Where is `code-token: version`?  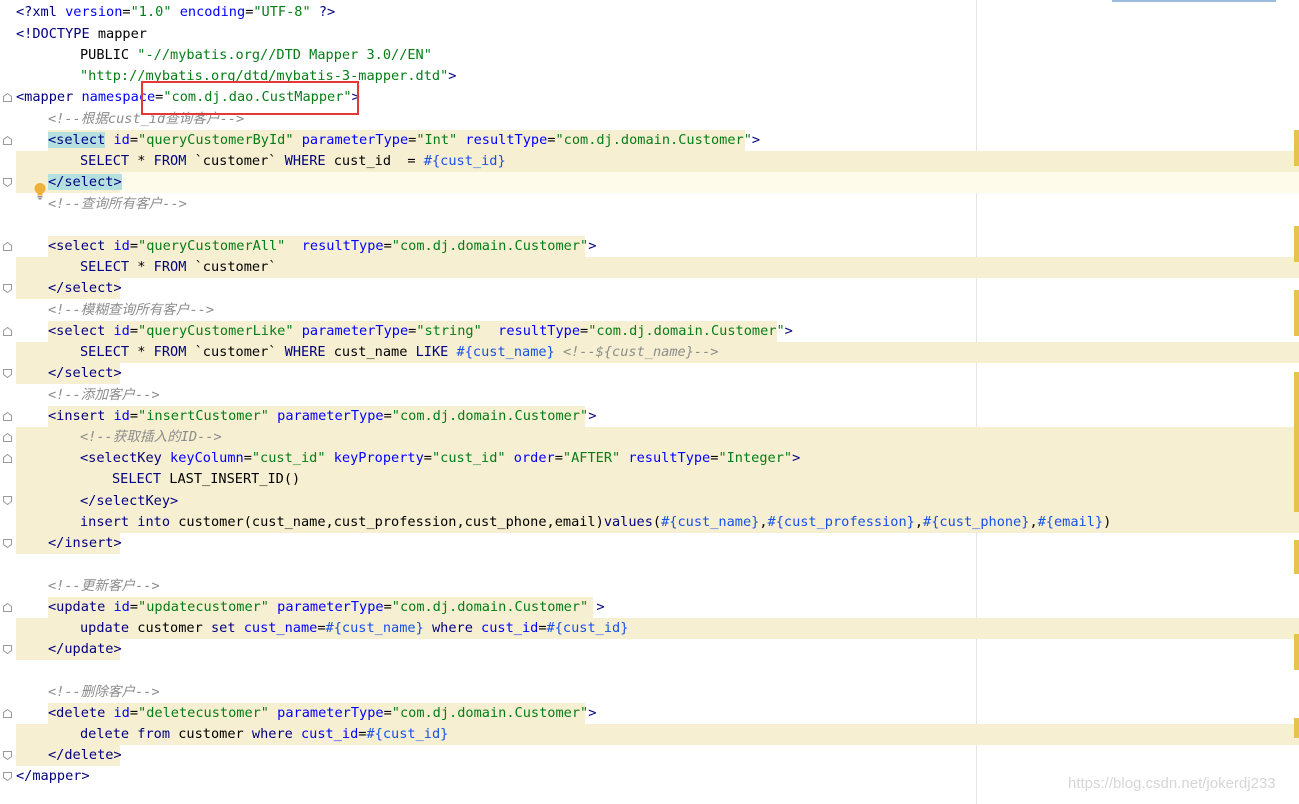
code-token: version is located at coordinates (89, 12).